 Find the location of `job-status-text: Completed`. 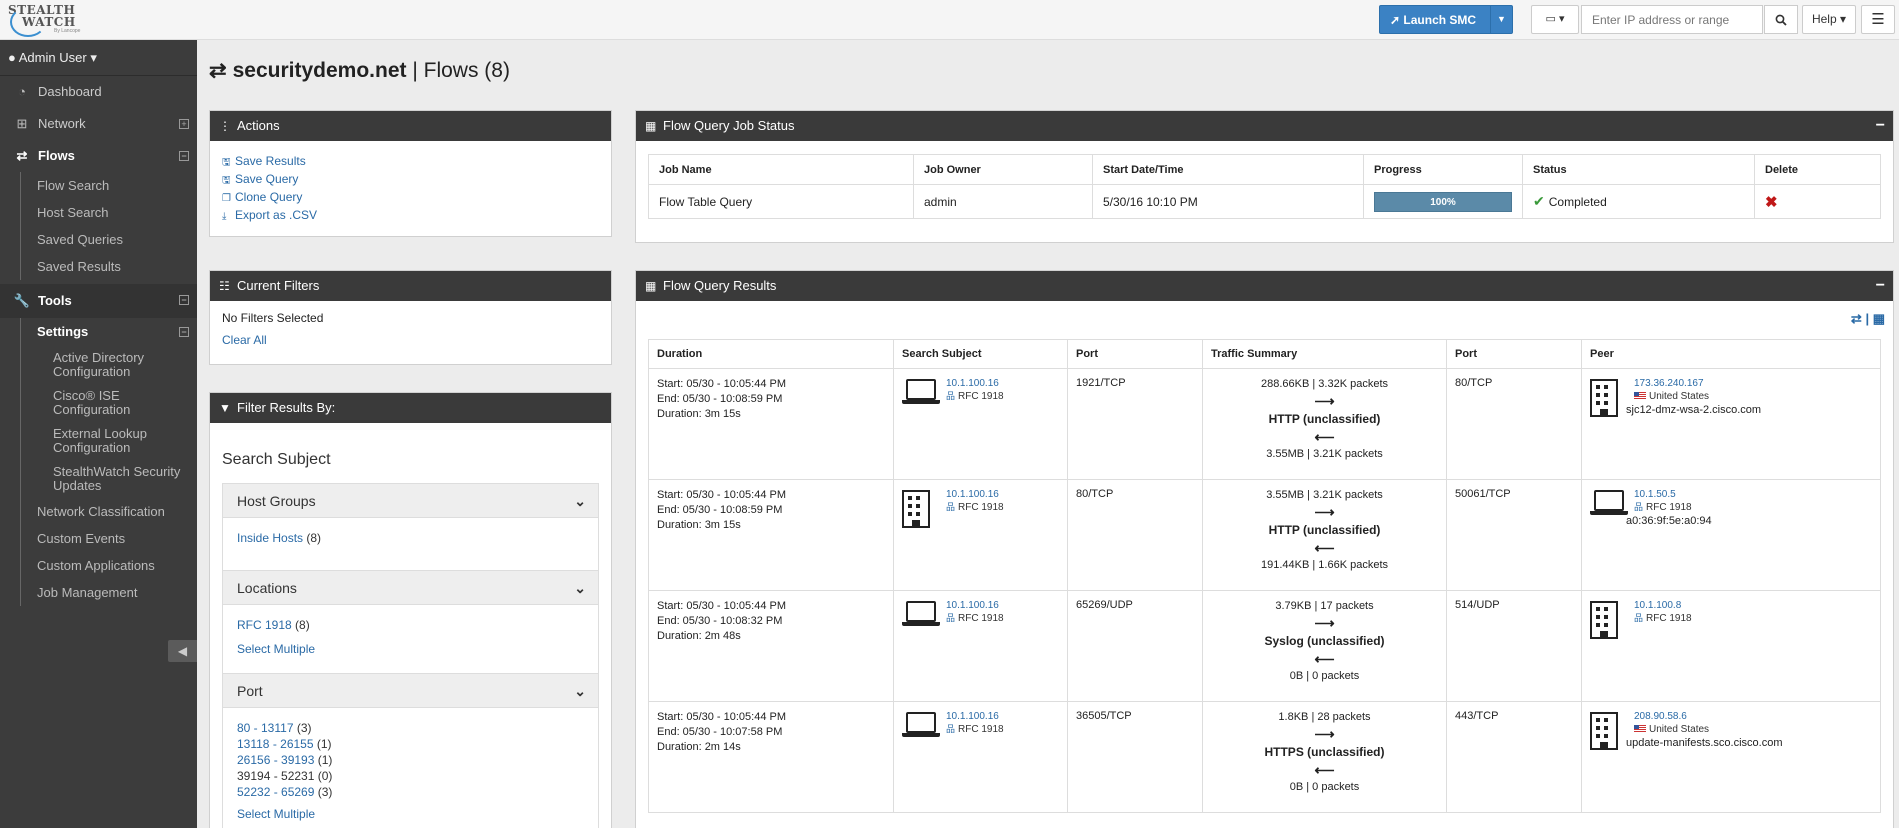

job-status-text: Completed is located at coordinates (1577, 202).